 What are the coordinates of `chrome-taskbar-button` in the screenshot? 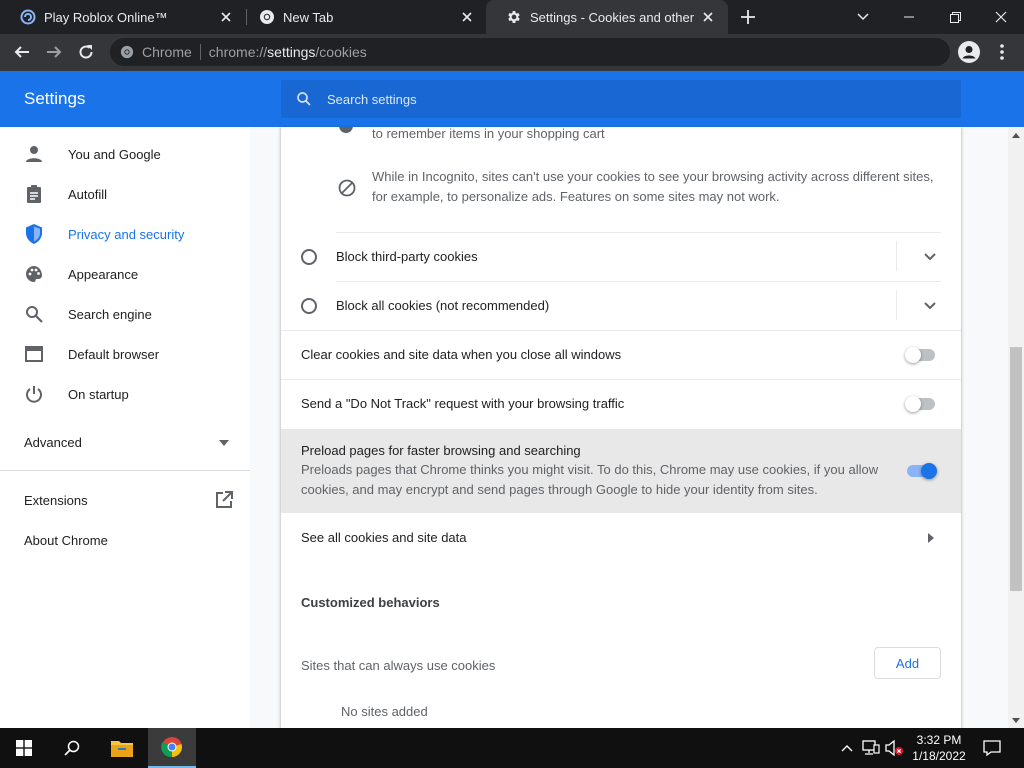 It's located at (172, 748).